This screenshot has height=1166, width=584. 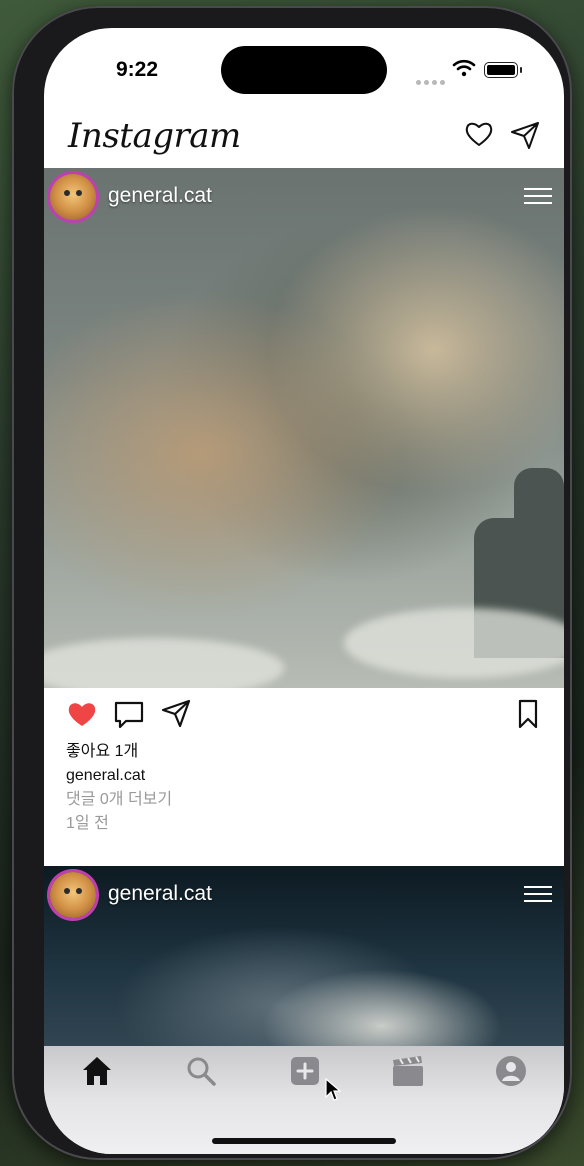 What do you see at coordinates (464, 68) in the screenshot?
I see `wifi-icon` at bounding box center [464, 68].